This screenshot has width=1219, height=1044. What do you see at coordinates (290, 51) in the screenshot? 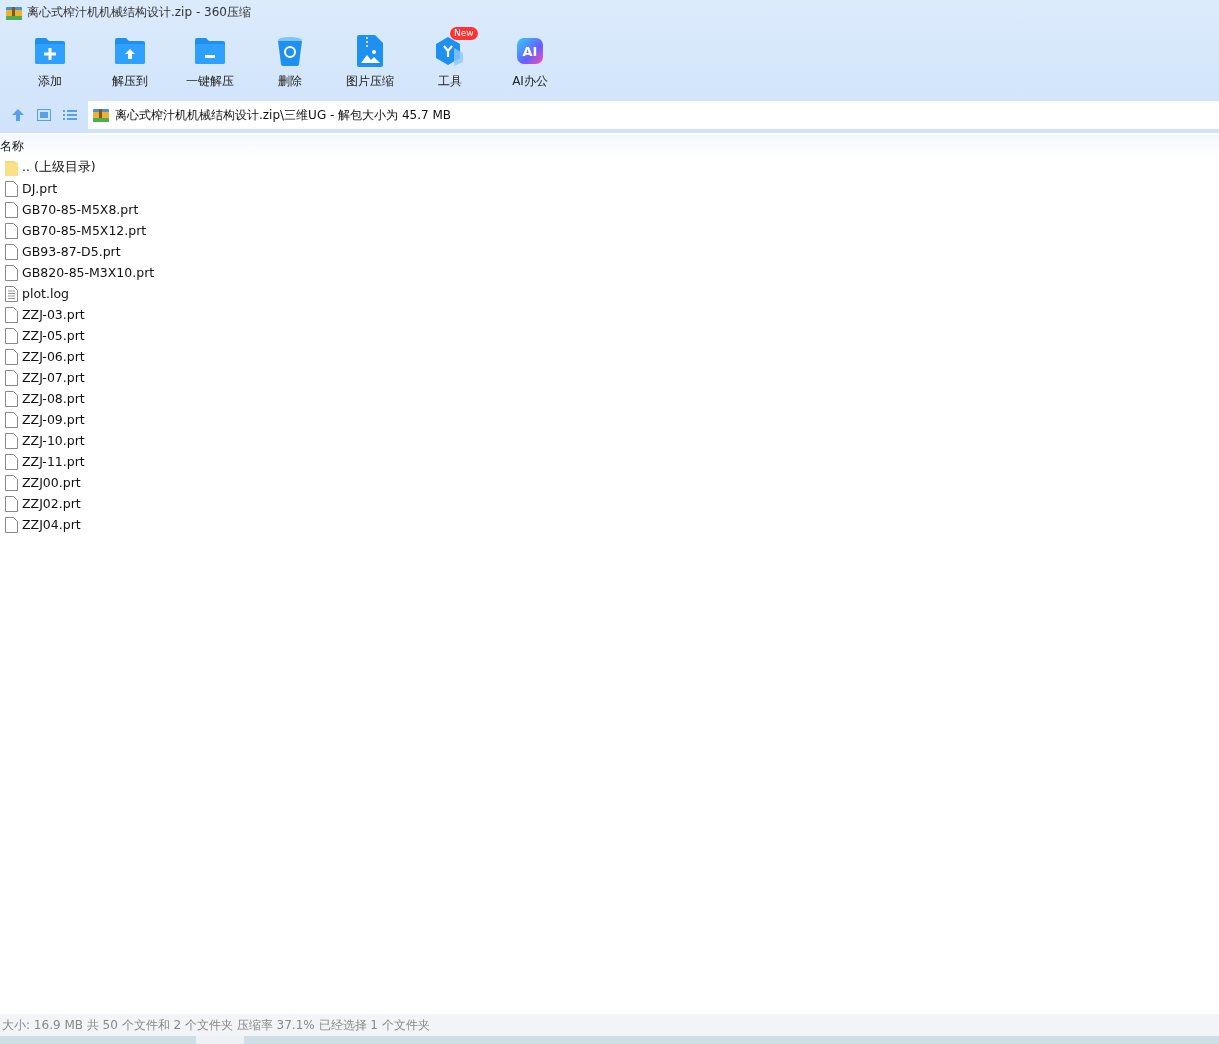
I see `recycle-bin-icon` at bounding box center [290, 51].